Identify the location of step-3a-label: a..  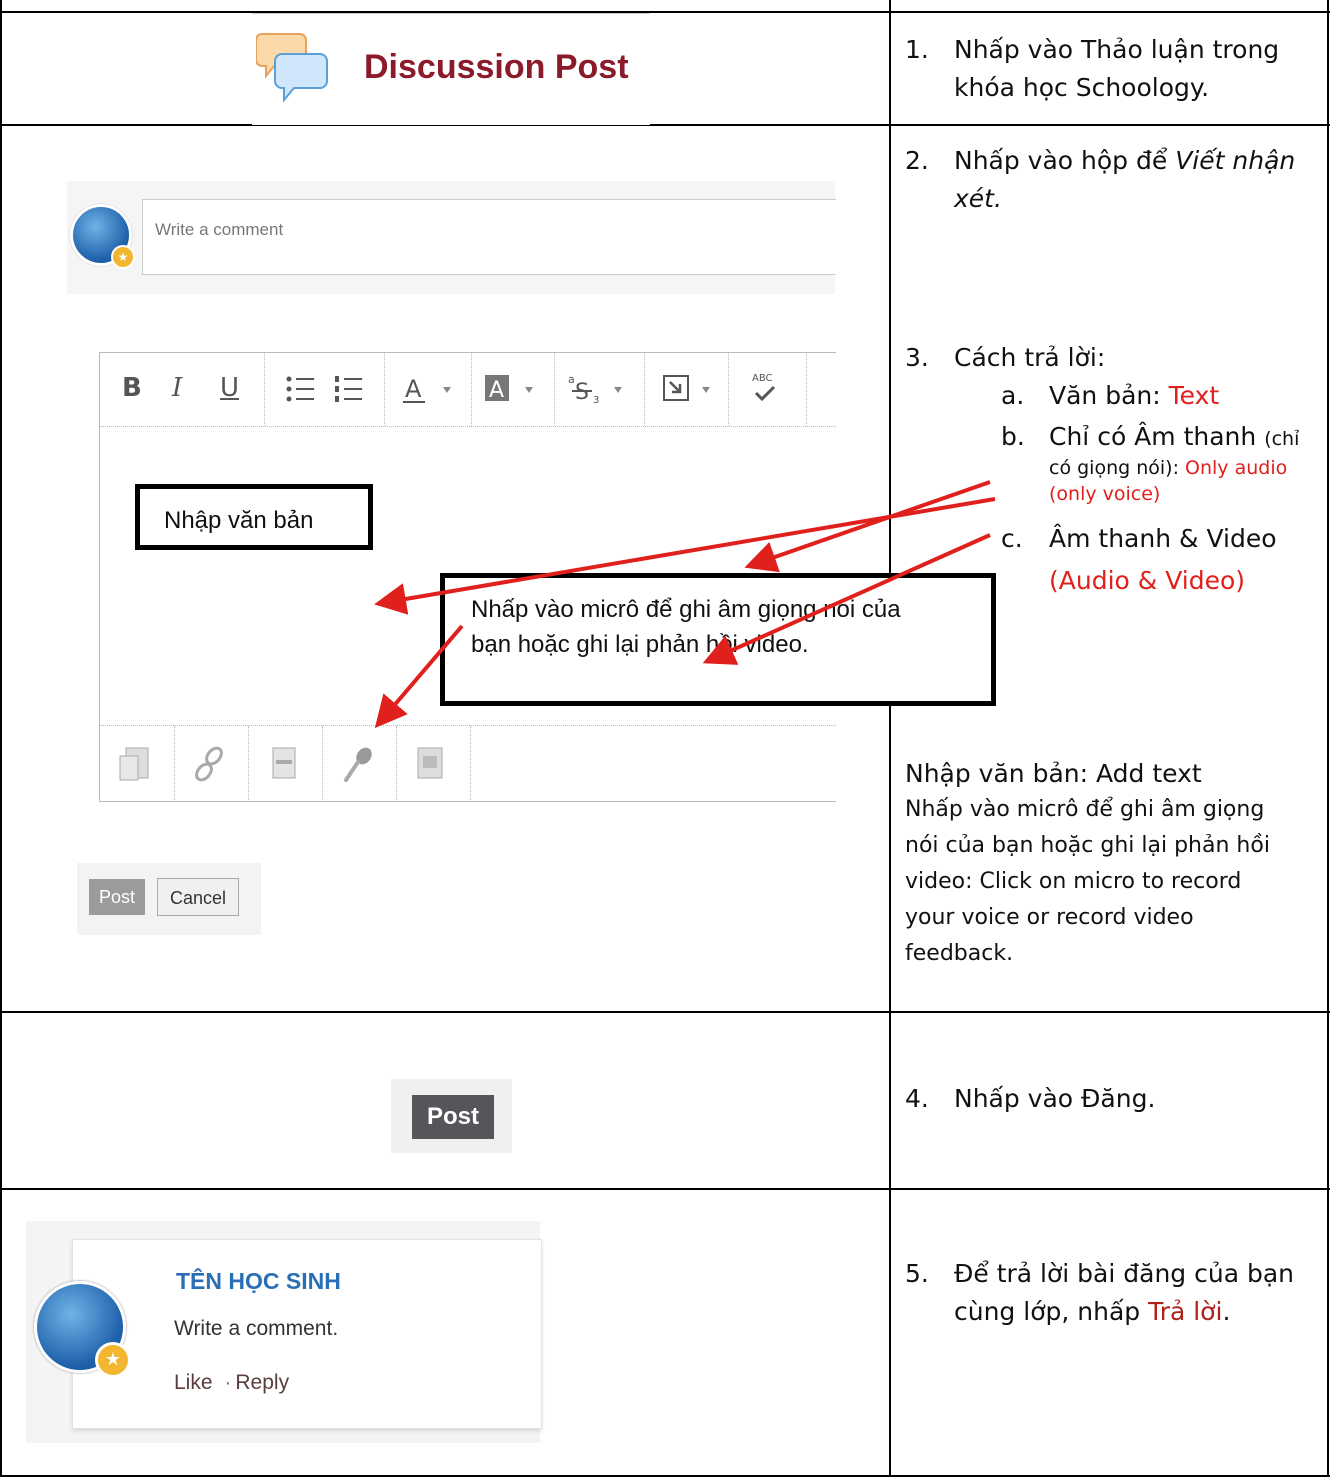
(1013, 395).